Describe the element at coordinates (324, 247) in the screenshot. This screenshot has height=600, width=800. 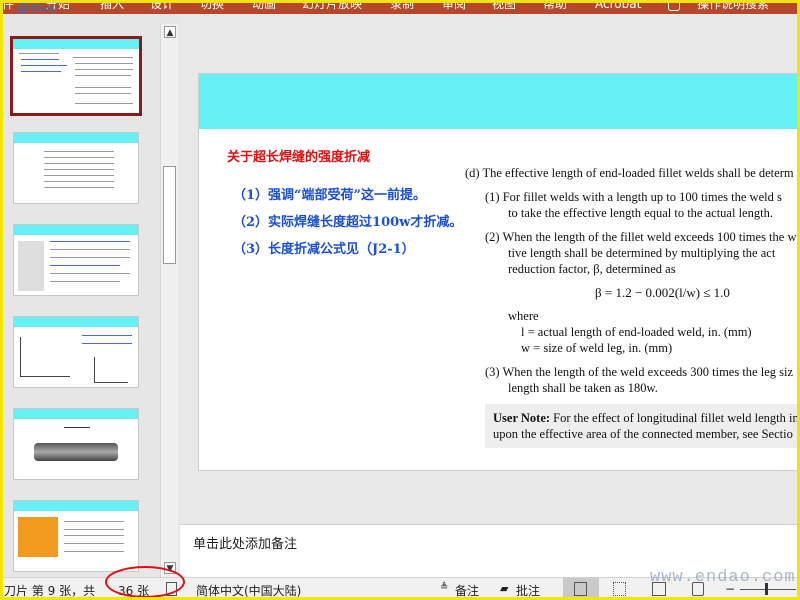
I see `slide-point: （3）长度折减公式见（J2-1）` at that location.